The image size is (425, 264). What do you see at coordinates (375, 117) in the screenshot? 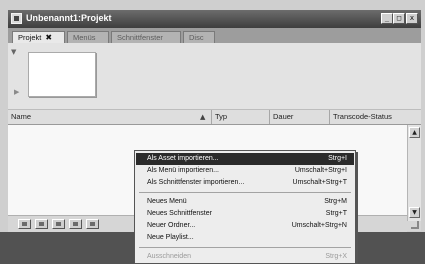
I see `column-transcode-status: Transcode-Status` at bounding box center [375, 117].